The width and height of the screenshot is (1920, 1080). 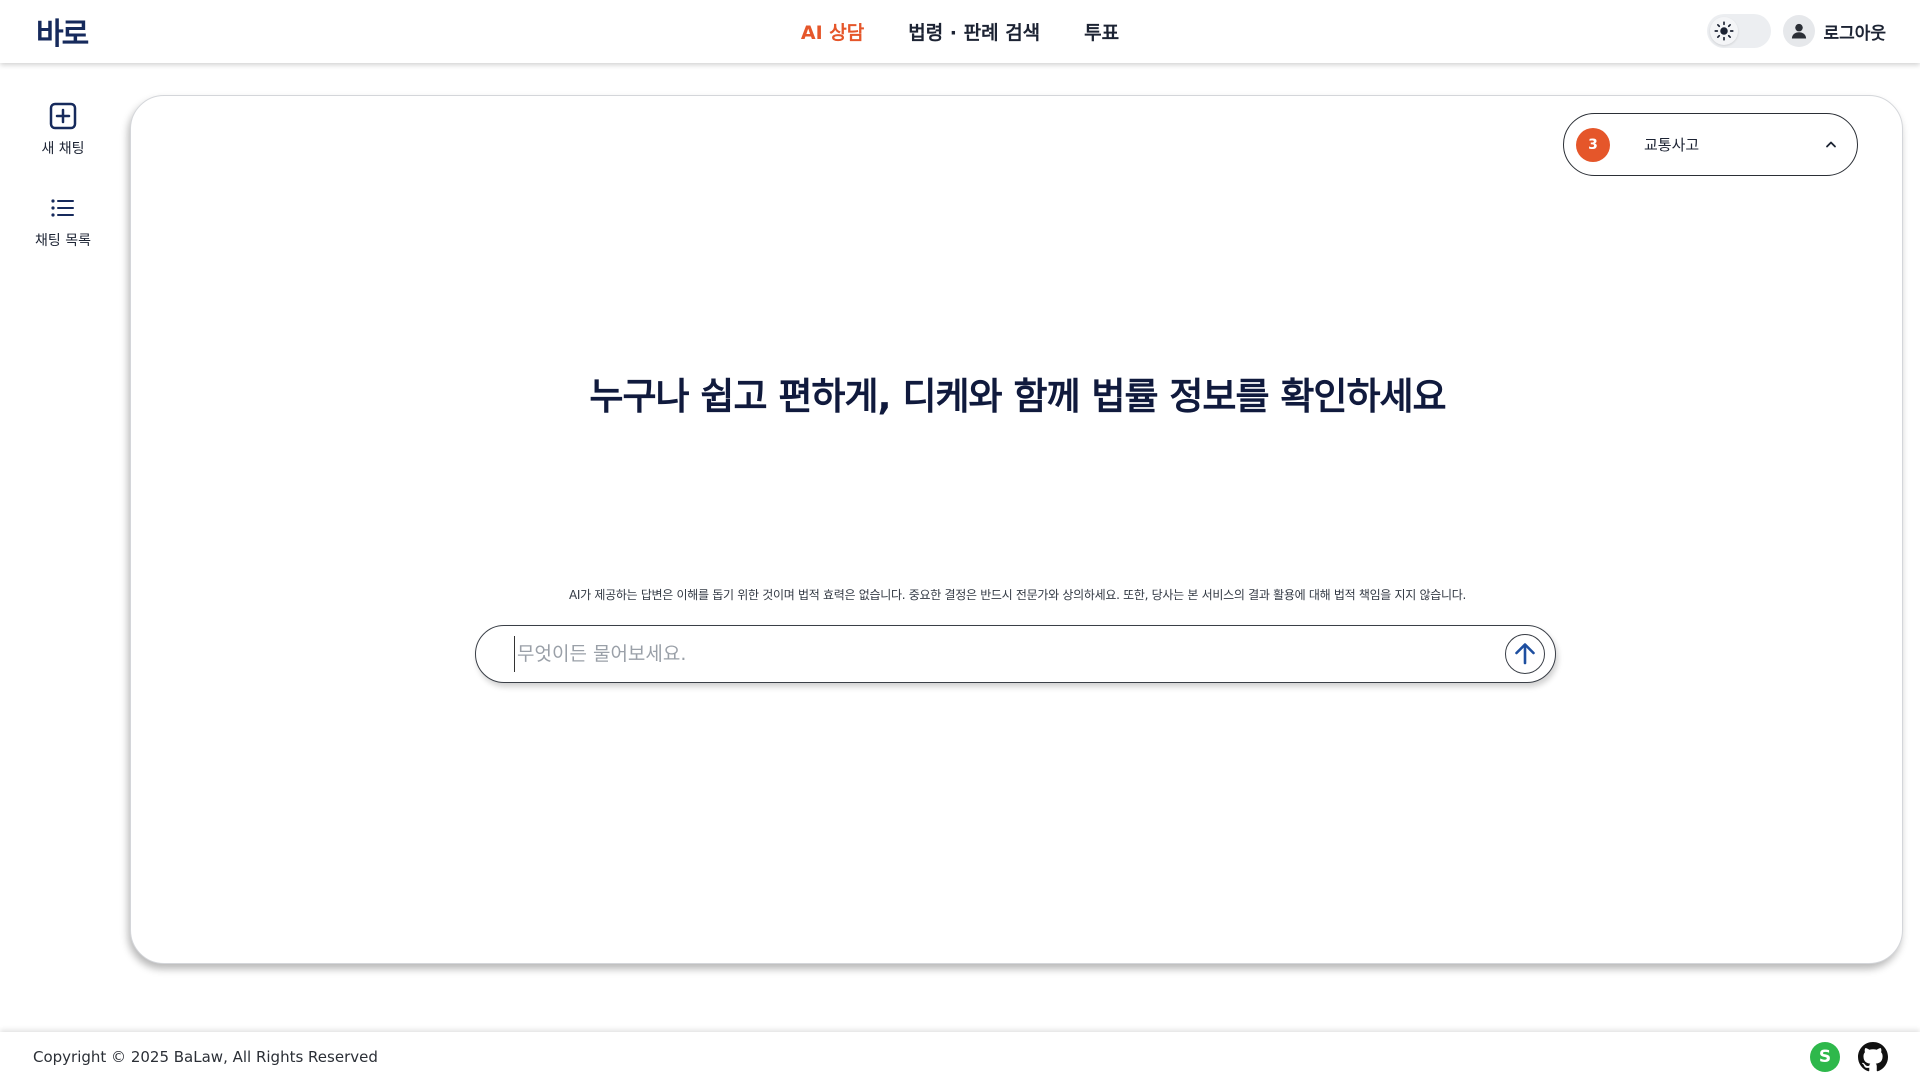 What do you see at coordinates (1873, 1057) in the screenshot?
I see `github-icon` at bounding box center [1873, 1057].